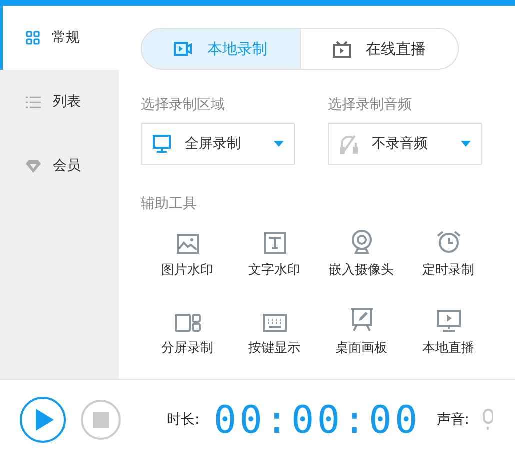 Image resolution: width=515 pixels, height=460 pixels. Describe the element at coordinates (59, 38) in the screenshot. I see `sidebar-item: 常规` at that location.